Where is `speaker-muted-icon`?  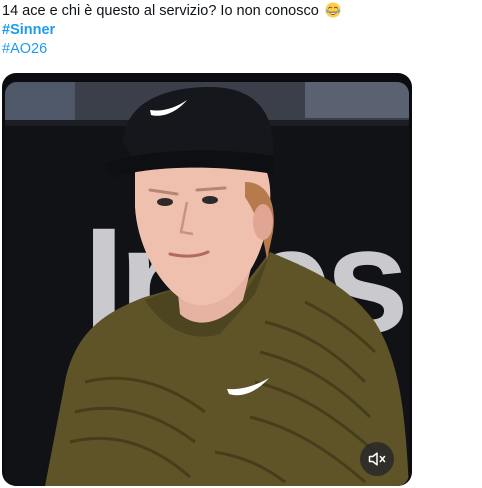
speaker-muted-icon is located at coordinates (377, 459).